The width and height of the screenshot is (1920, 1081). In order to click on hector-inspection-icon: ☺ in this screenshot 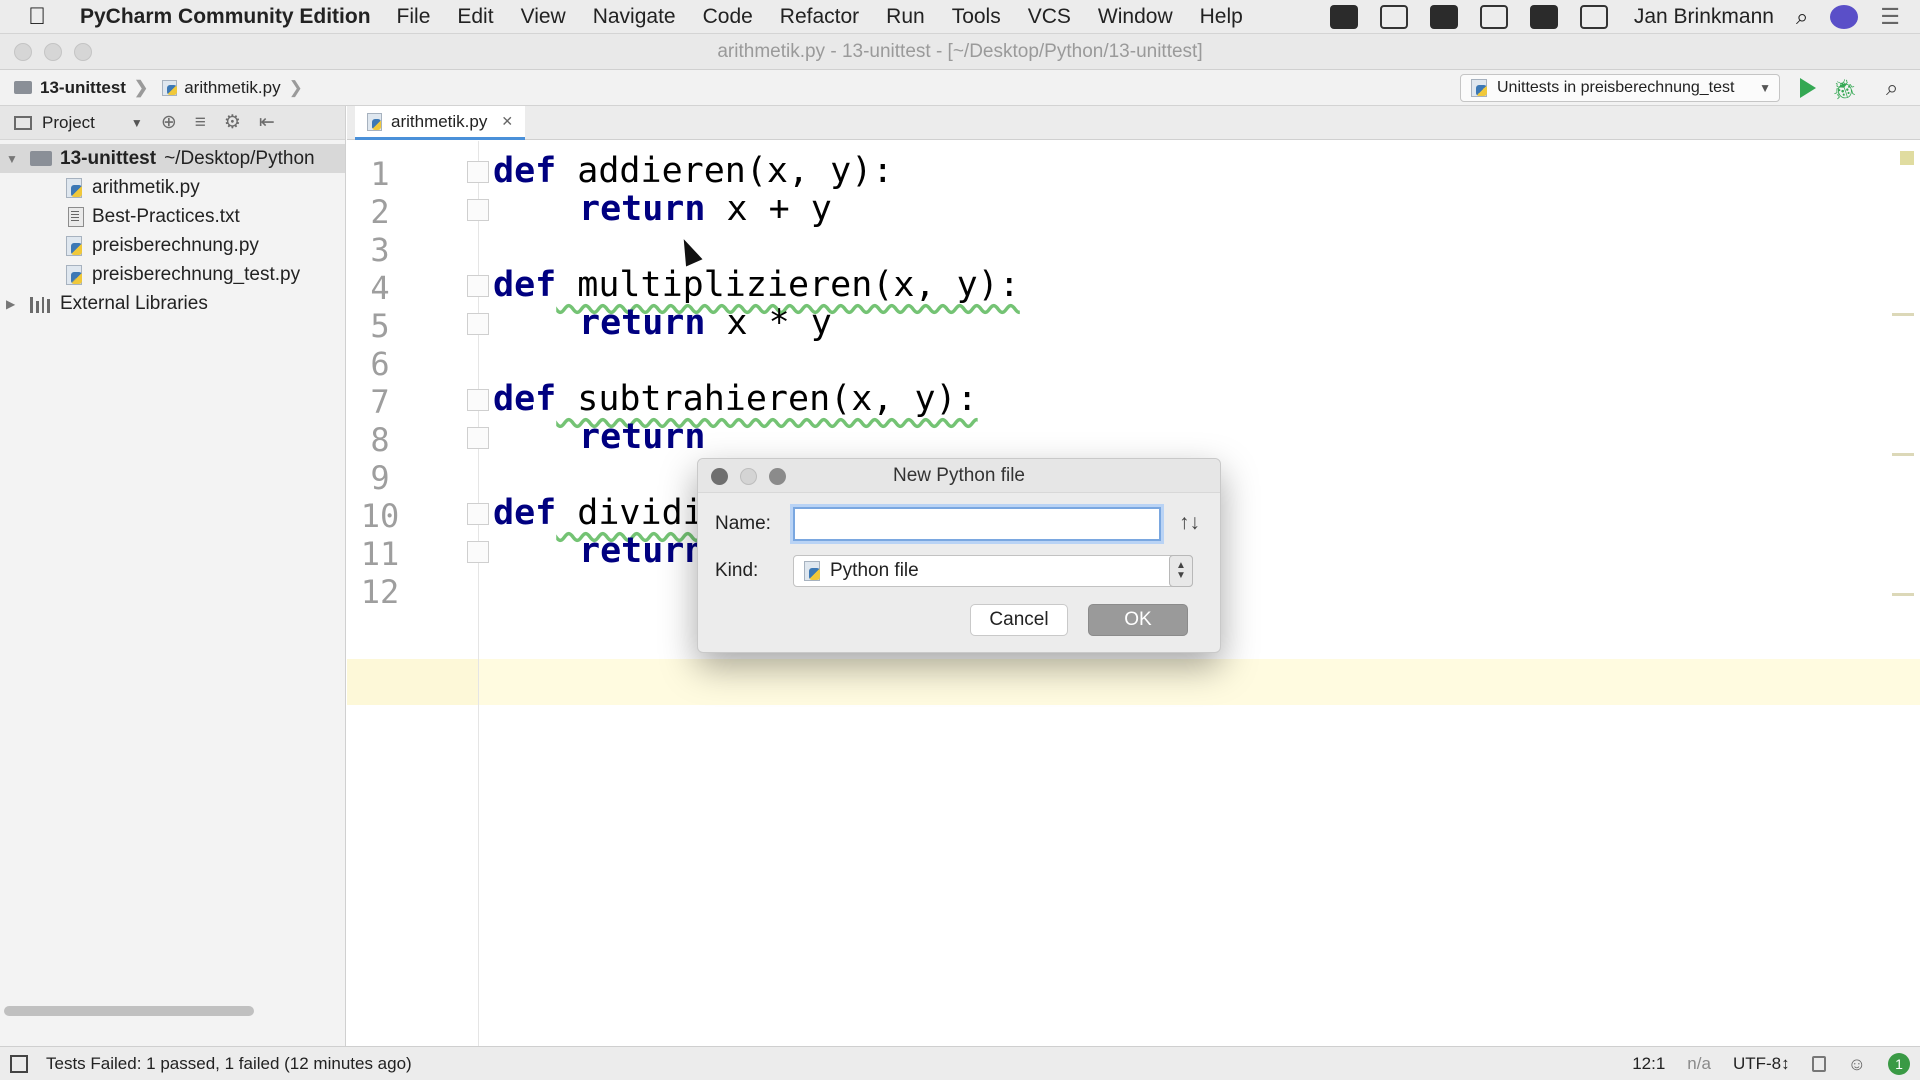, I will do `click(1857, 1064)`.